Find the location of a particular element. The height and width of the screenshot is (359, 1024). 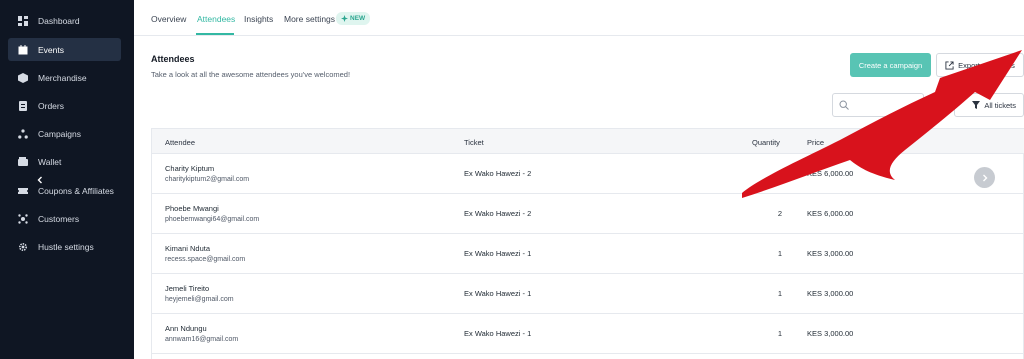

attendee-email: recess.space@gmail.com is located at coordinates (205, 259).